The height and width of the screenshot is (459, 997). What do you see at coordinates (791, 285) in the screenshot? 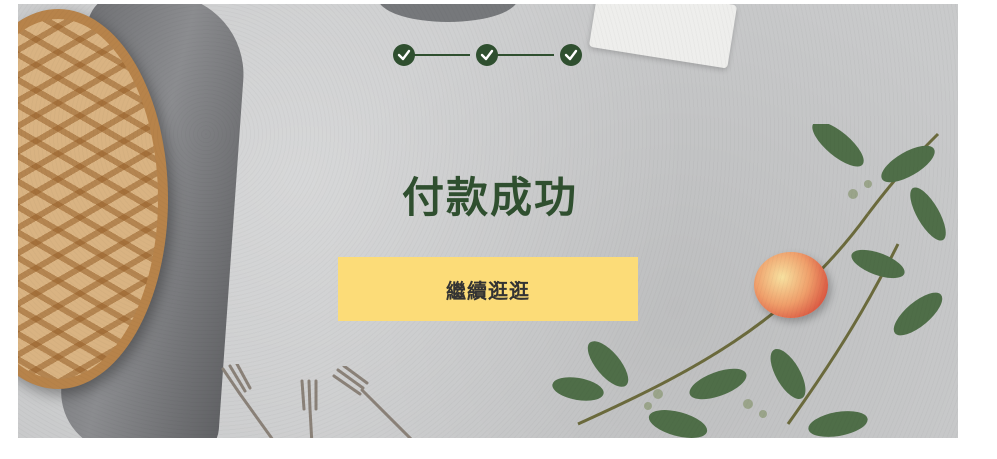
I see `apple-decoration` at bounding box center [791, 285].